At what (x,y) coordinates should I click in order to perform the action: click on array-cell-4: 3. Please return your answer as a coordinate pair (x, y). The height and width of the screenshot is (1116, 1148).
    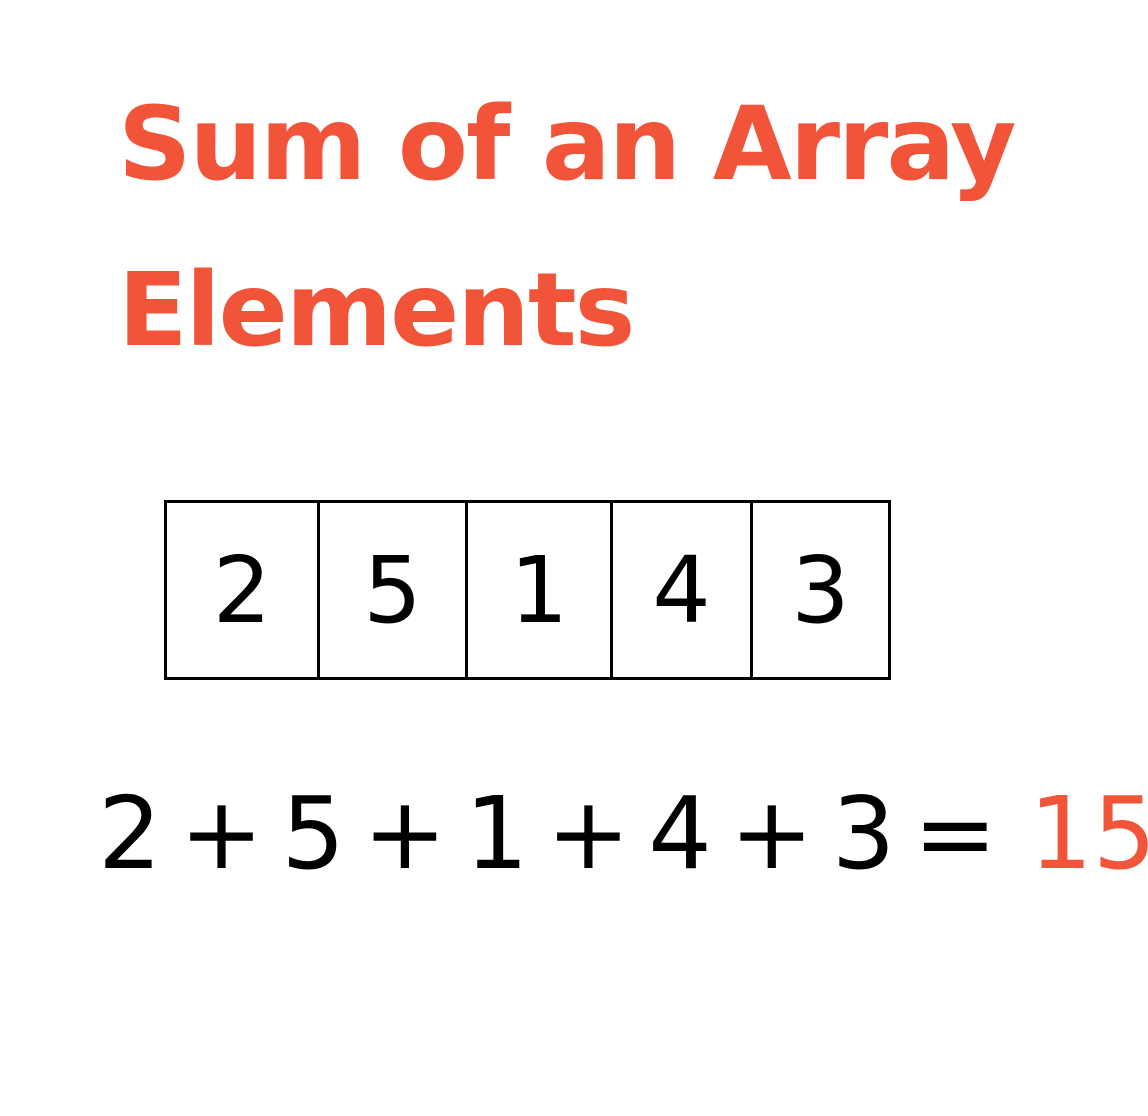
    Looking at the image, I should click on (819, 590).